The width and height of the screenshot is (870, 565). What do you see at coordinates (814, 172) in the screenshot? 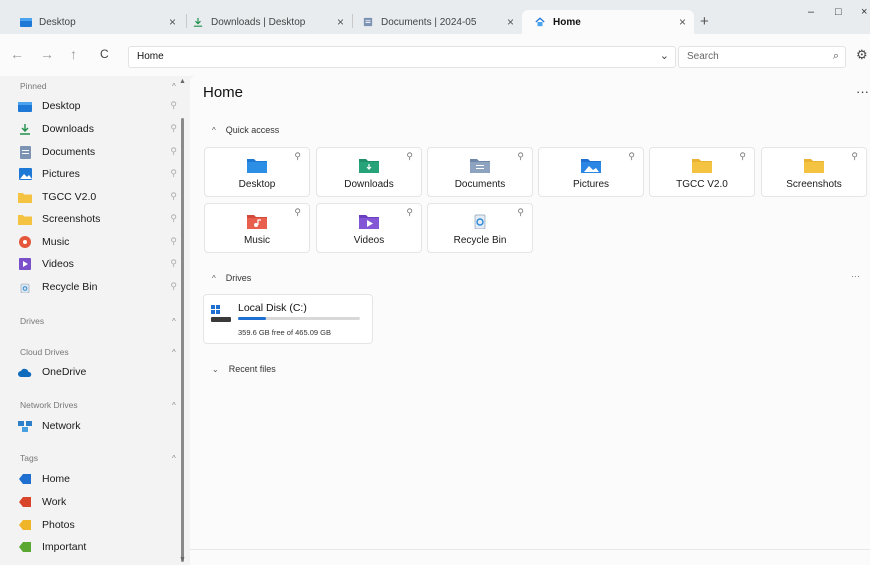
I see `quick-access-card-screenshots: ⚲ Screenshots` at bounding box center [814, 172].